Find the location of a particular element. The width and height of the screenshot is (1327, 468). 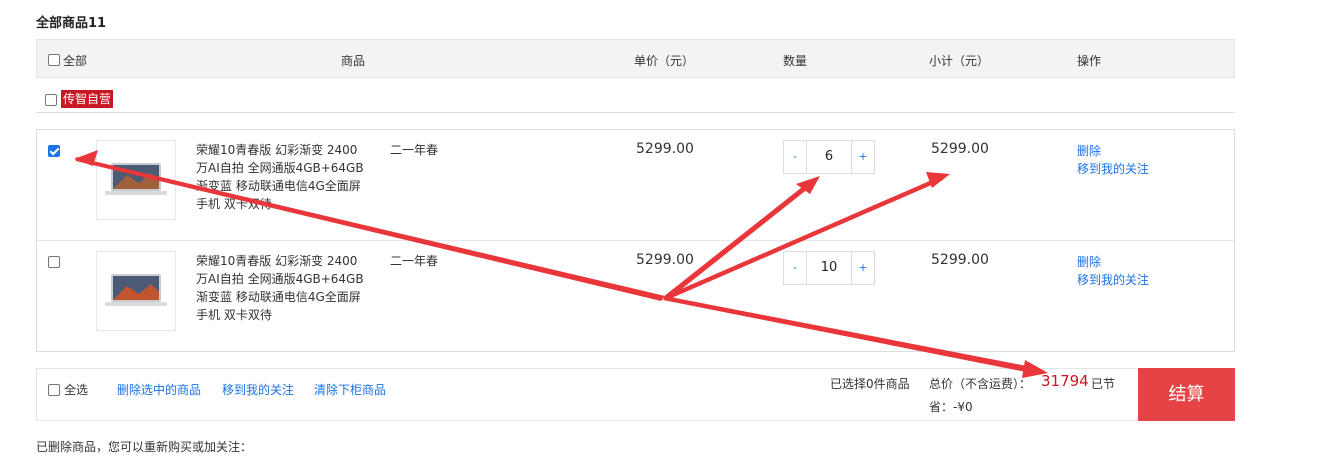

quantity-column-header: 数量 is located at coordinates (795, 61).